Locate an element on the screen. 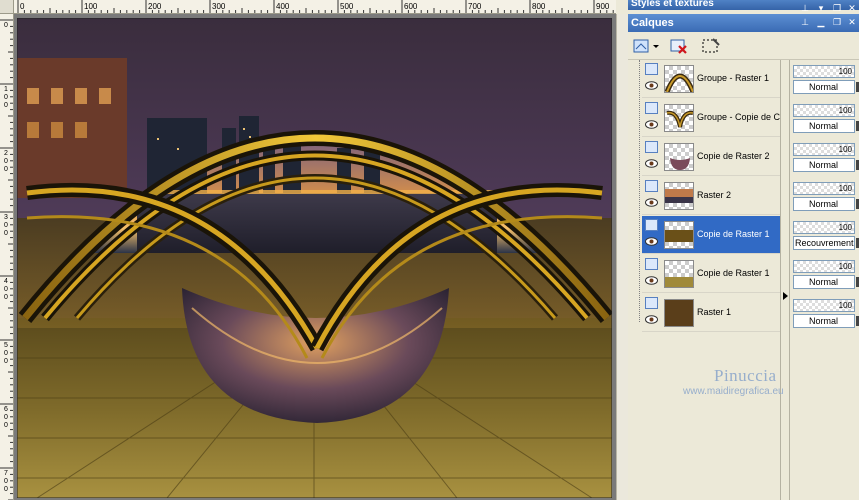 This screenshot has width=859, height=500. layer-row: Groupe - Raster 1 is located at coordinates (711, 79).